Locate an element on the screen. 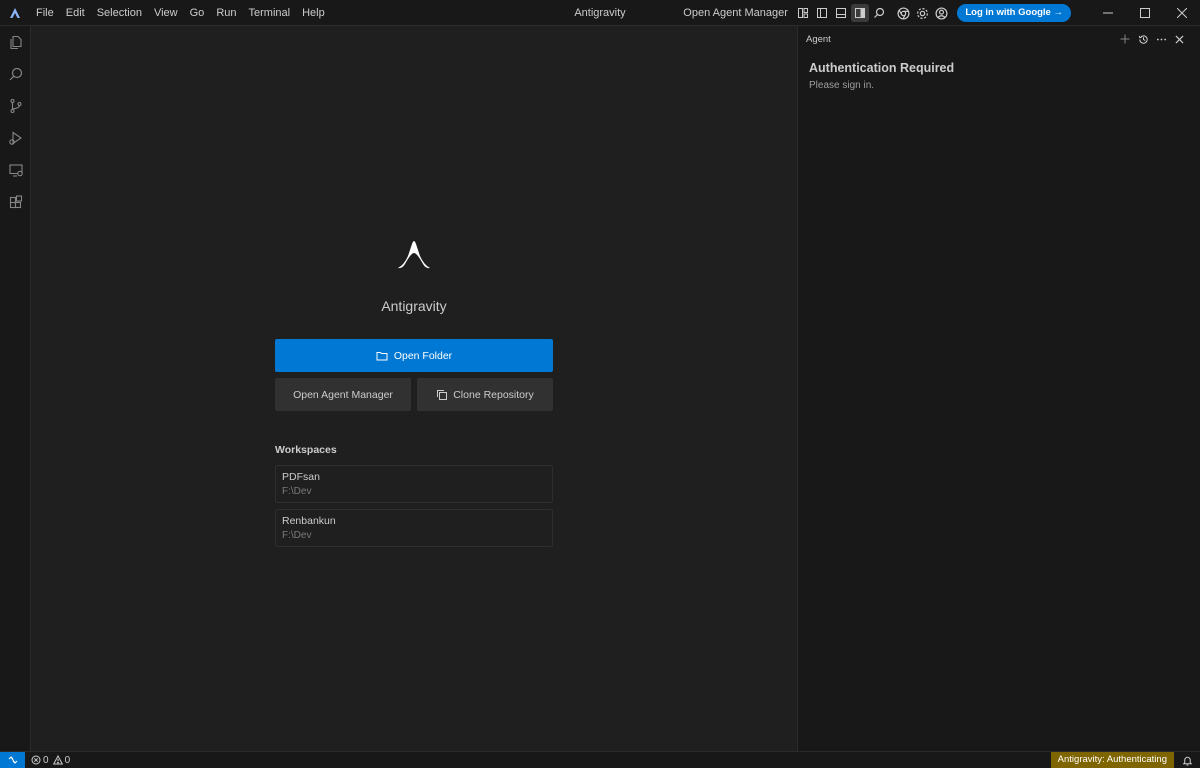 The width and height of the screenshot is (1200, 768). menu-help: Help is located at coordinates (313, 13).